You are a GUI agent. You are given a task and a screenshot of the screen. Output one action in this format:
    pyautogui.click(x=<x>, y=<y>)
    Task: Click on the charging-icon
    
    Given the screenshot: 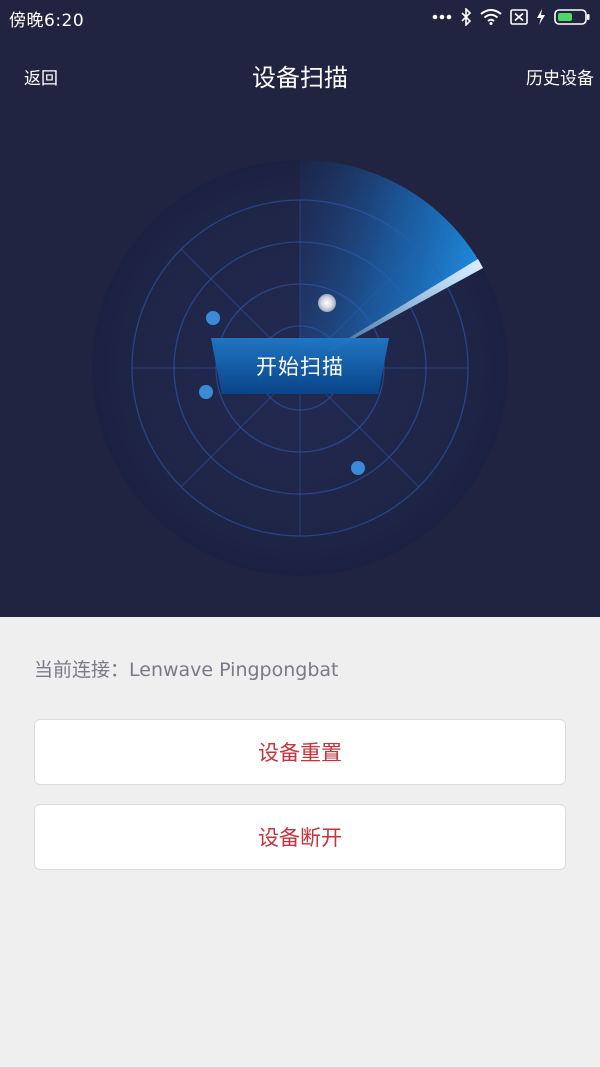 What is the action you would take?
    pyautogui.click(x=541, y=17)
    